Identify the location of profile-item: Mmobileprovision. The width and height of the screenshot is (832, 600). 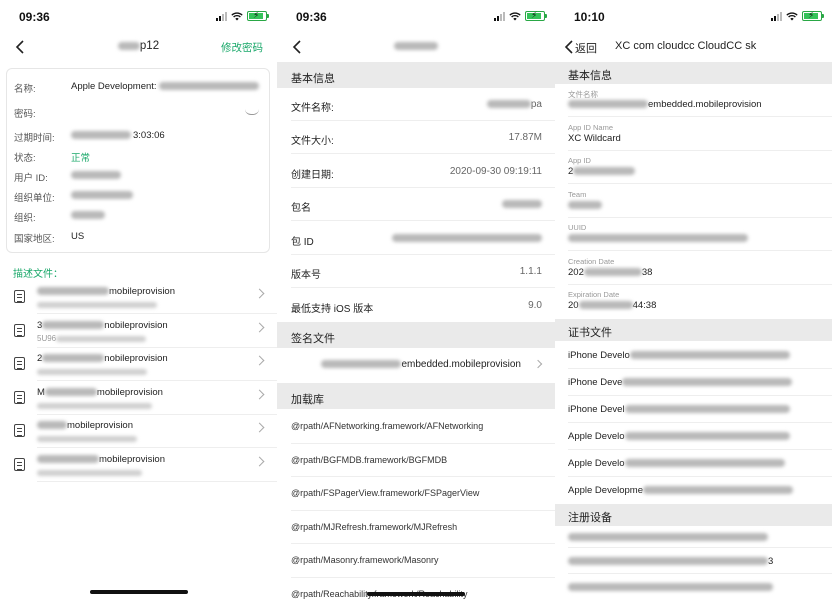
(138, 398).